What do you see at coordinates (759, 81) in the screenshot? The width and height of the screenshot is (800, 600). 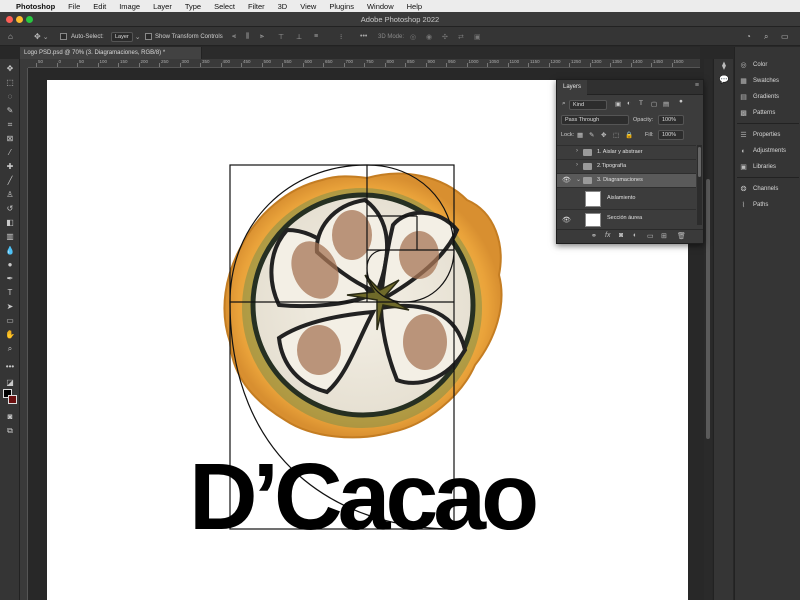 I see `swatches-panel-button: ▦ Swatches` at bounding box center [759, 81].